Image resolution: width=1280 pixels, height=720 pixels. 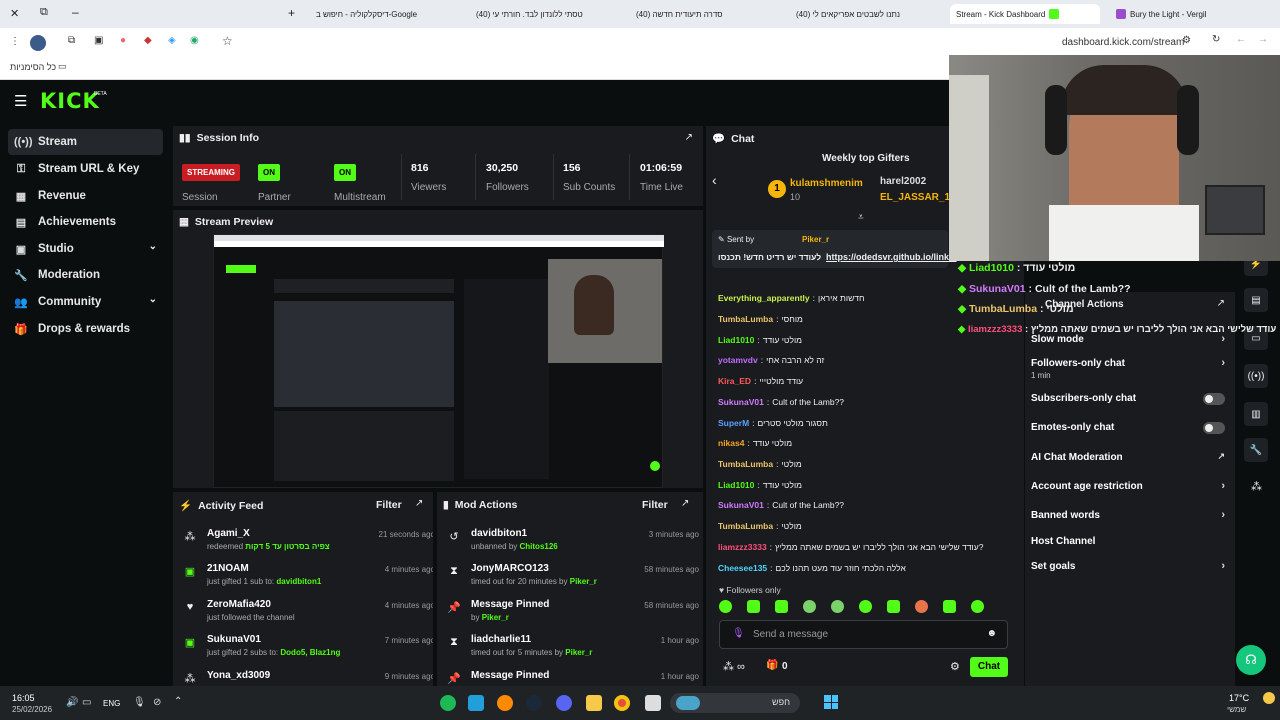 What do you see at coordinates (85, 302) in the screenshot?
I see `sidebar-item-community: 👥 Community ⌄` at bounding box center [85, 302].